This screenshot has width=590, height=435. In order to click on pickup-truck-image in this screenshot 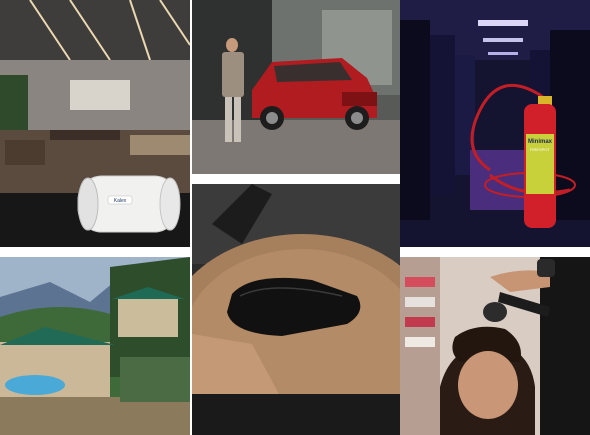, I will do `click(296, 87)`.